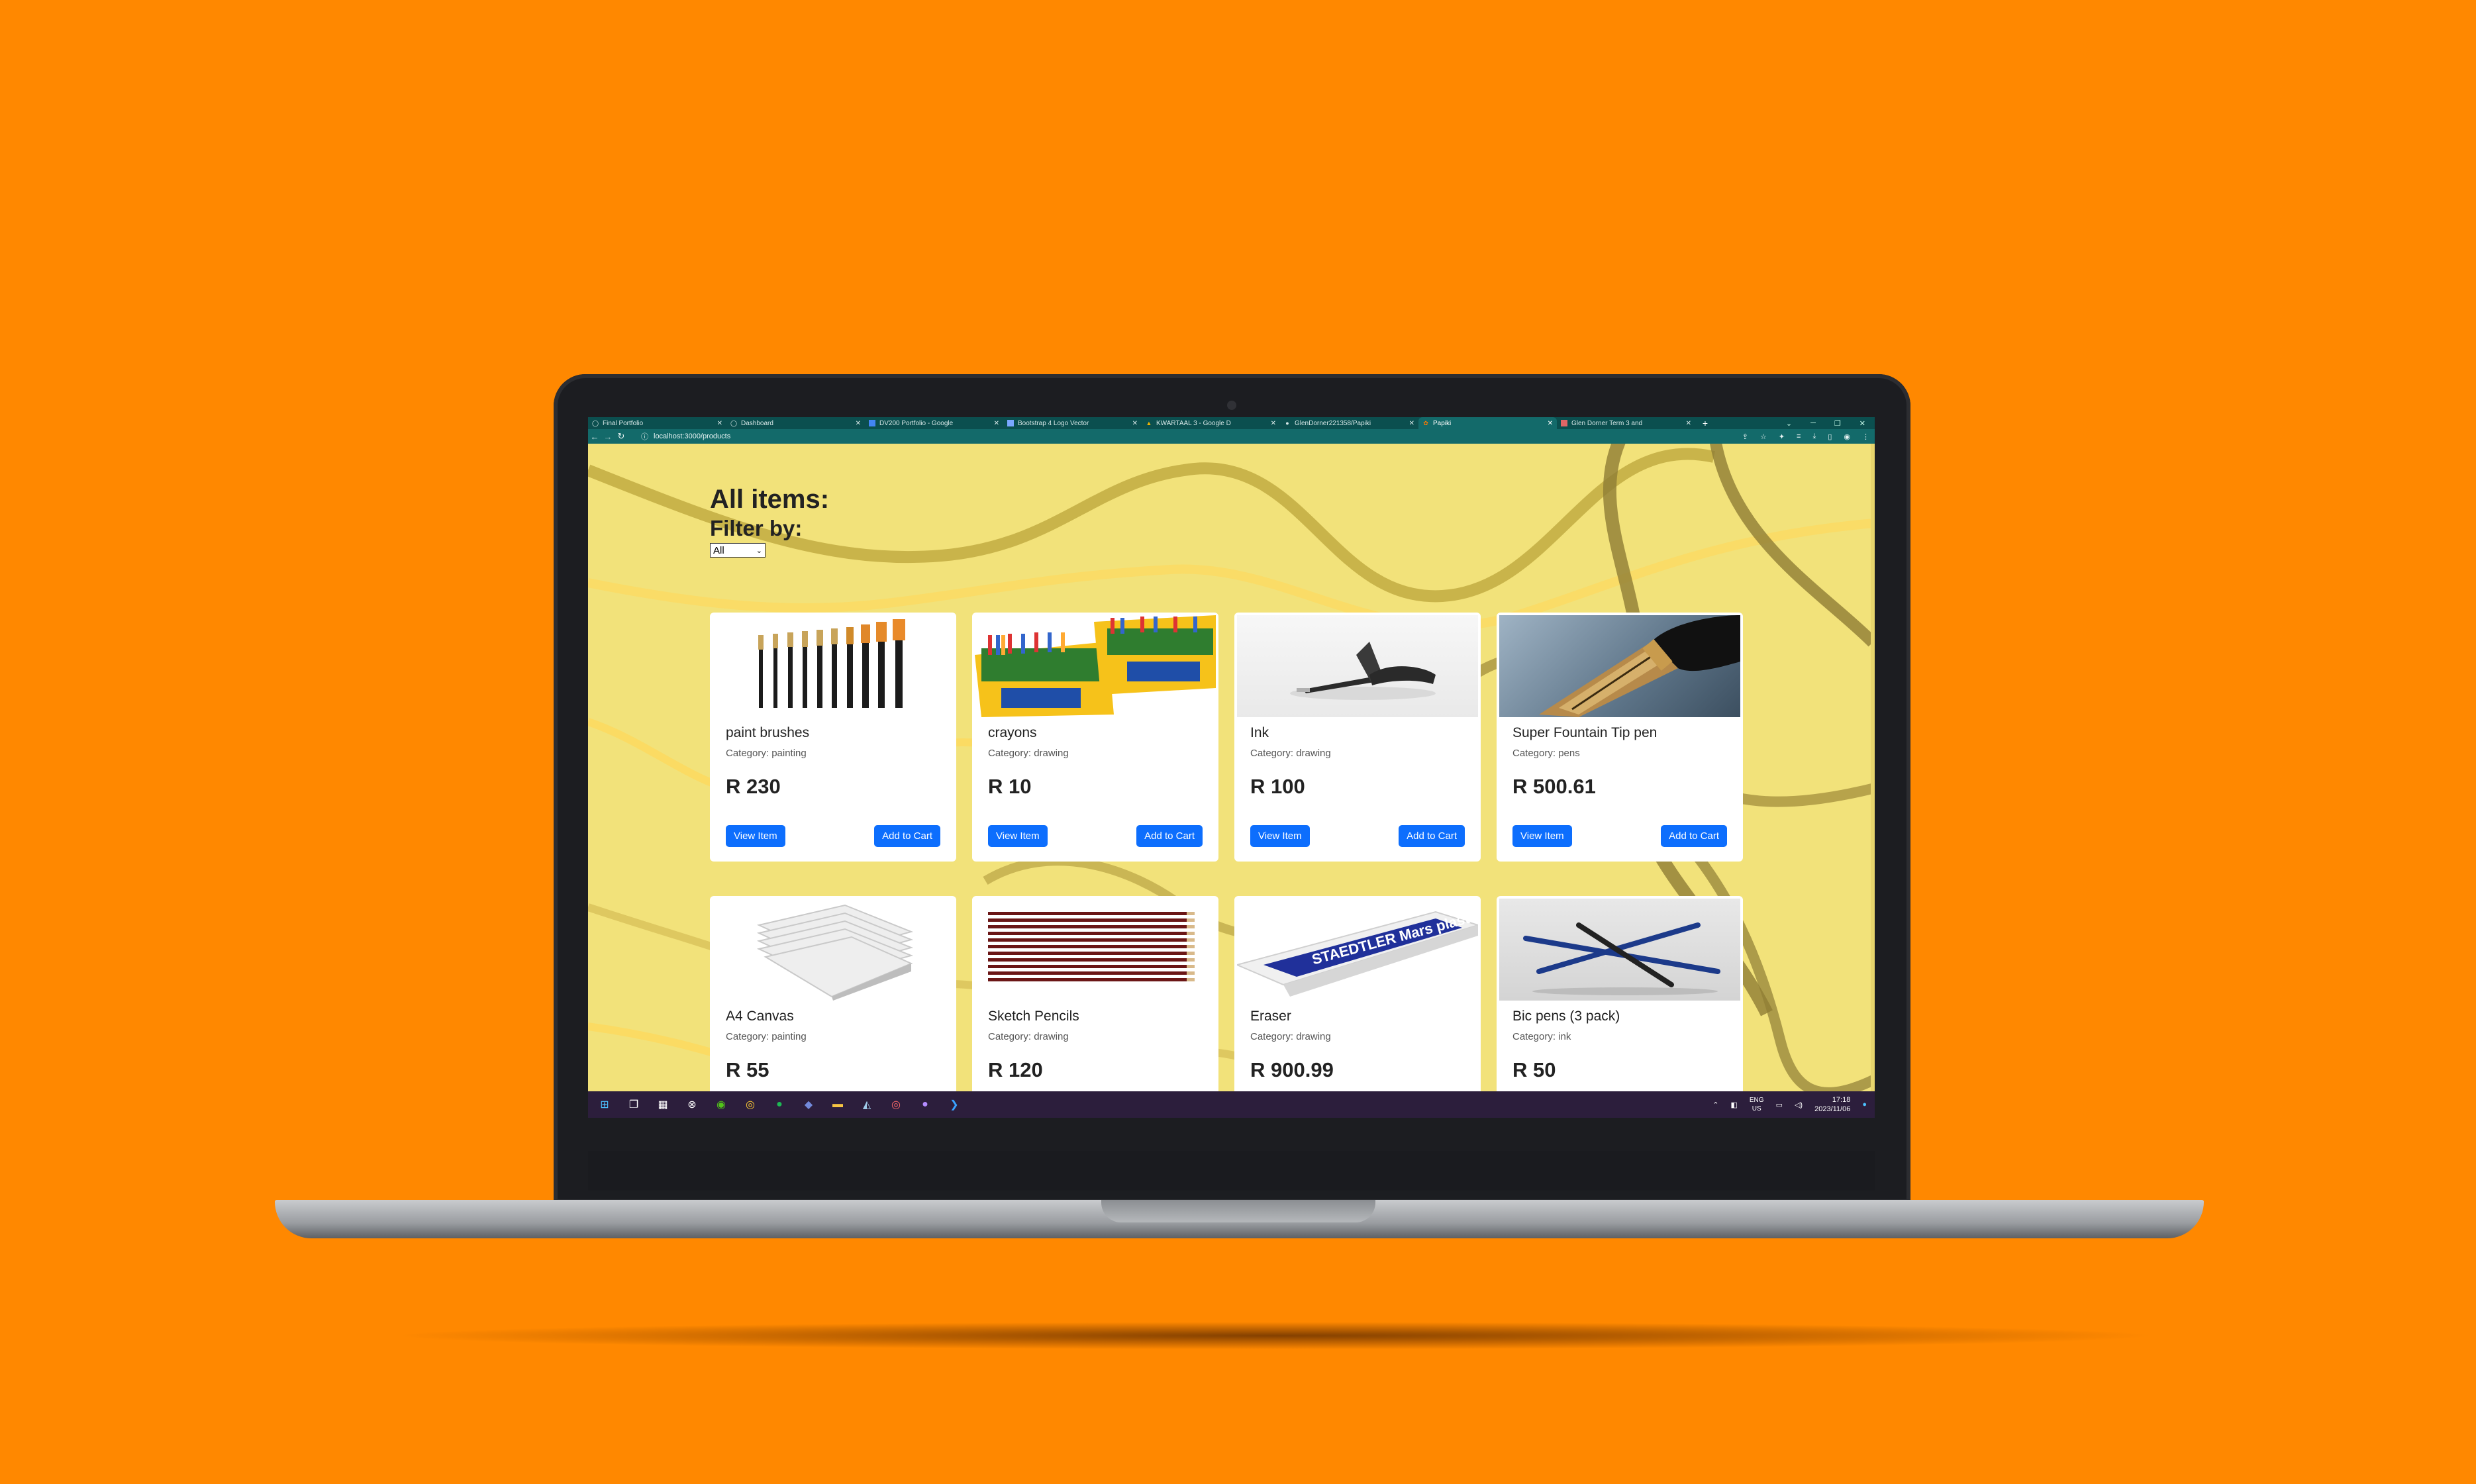 The width and height of the screenshot is (2476, 1484). Describe the element at coordinates (896, 1104) in the screenshot. I see `chrome-profile-icon: ◎` at that location.